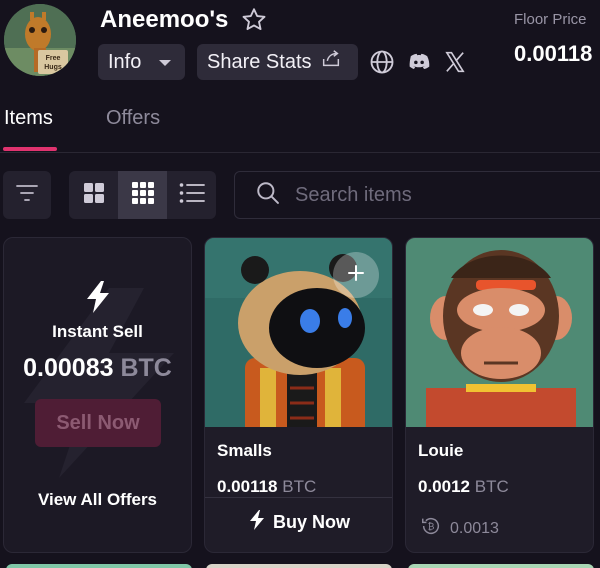 The width and height of the screenshot is (600, 568). I want to click on item-price-value: 0.0012, so click(444, 486).